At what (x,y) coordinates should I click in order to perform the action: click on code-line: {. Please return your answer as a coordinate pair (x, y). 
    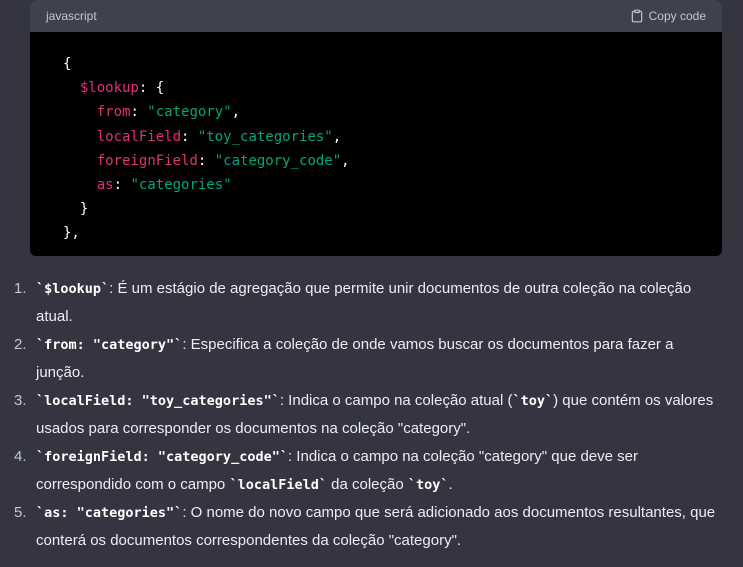
    Looking at the image, I should click on (392, 64).